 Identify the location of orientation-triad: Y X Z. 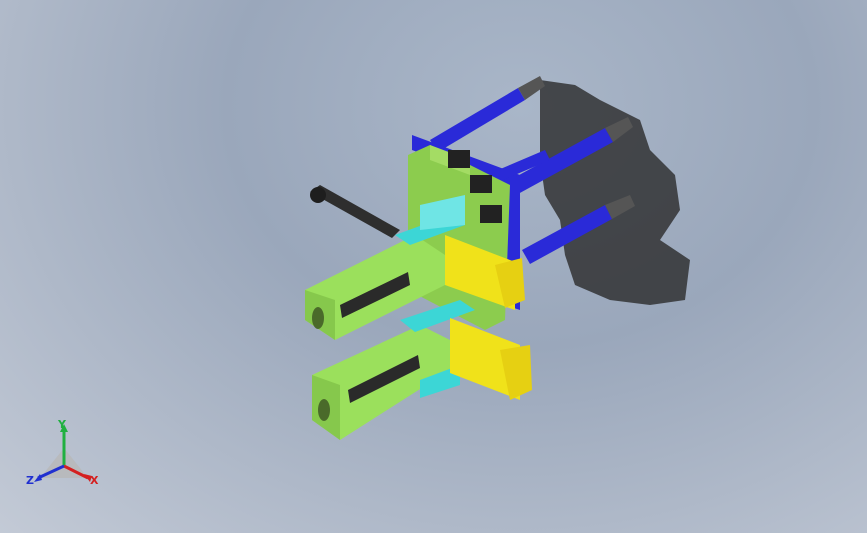
(65, 458).